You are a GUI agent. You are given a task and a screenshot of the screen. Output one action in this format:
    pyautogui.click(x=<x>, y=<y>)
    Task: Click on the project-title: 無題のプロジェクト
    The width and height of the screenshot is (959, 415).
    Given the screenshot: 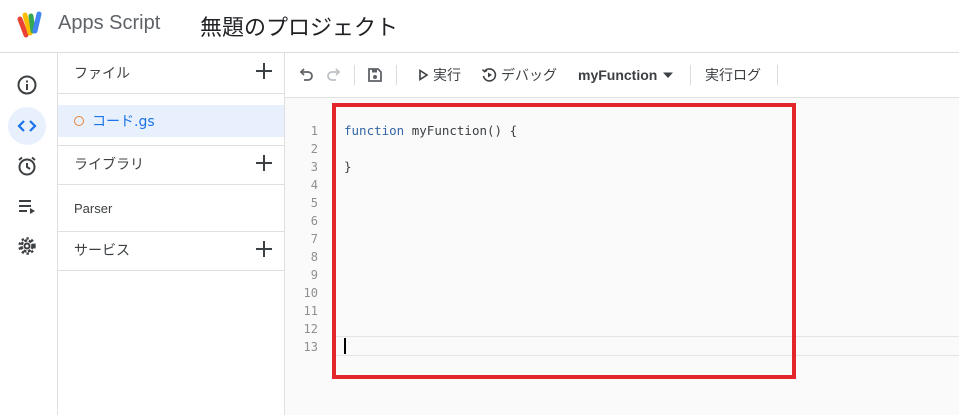 What is the action you would take?
    pyautogui.click(x=299, y=26)
    